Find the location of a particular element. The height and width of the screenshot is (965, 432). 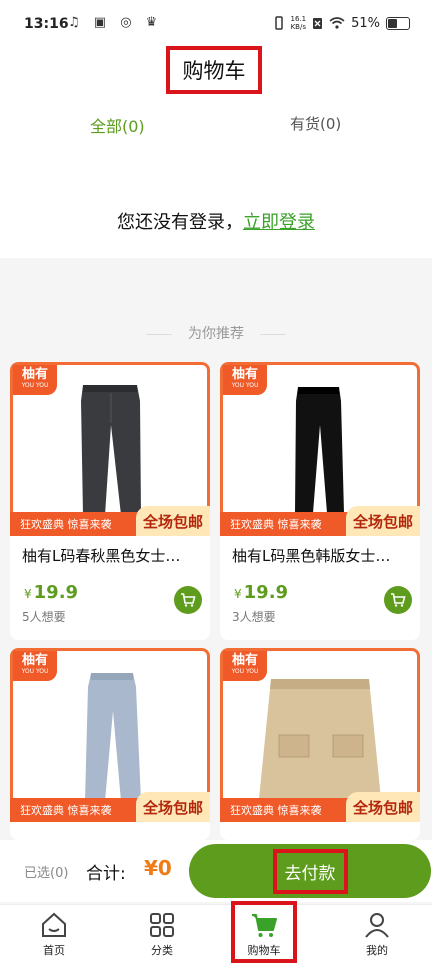

login-link: 立即登录 is located at coordinates (279, 222).